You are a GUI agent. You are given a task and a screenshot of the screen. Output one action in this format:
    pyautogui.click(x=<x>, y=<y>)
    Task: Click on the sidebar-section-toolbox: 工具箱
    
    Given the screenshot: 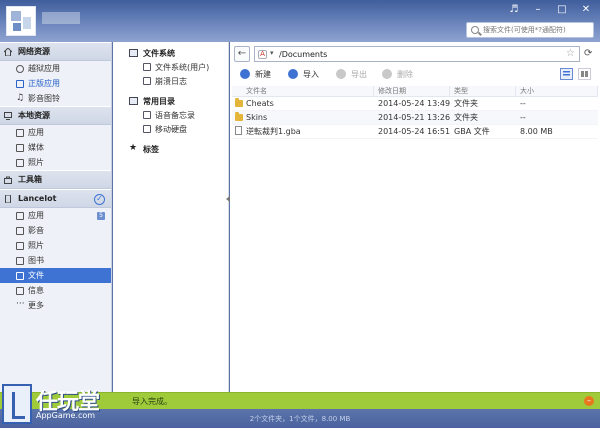 What is the action you would take?
    pyautogui.click(x=55, y=179)
    